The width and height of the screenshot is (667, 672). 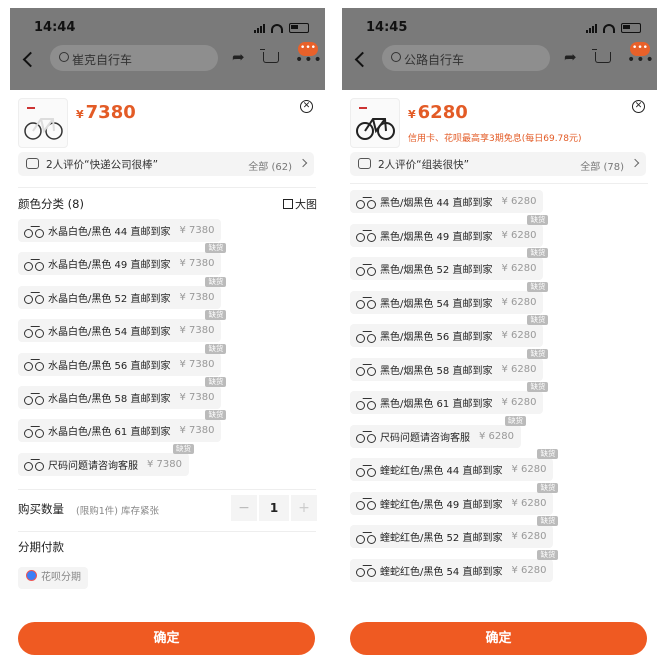 What do you see at coordinates (122, 359) in the screenshot?
I see `sku-option: 水晶白色/黑色 56 直邮到家 ¥ 7380 缺货` at bounding box center [122, 359].